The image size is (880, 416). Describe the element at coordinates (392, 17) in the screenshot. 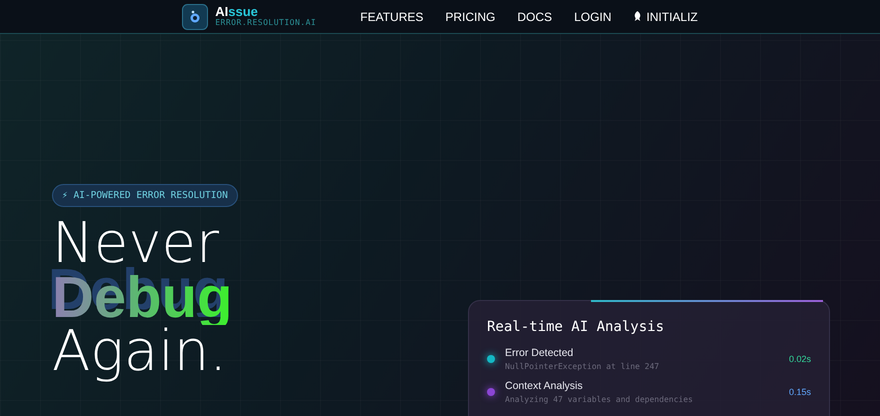

I see `nav-link: FEATURES` at that location.